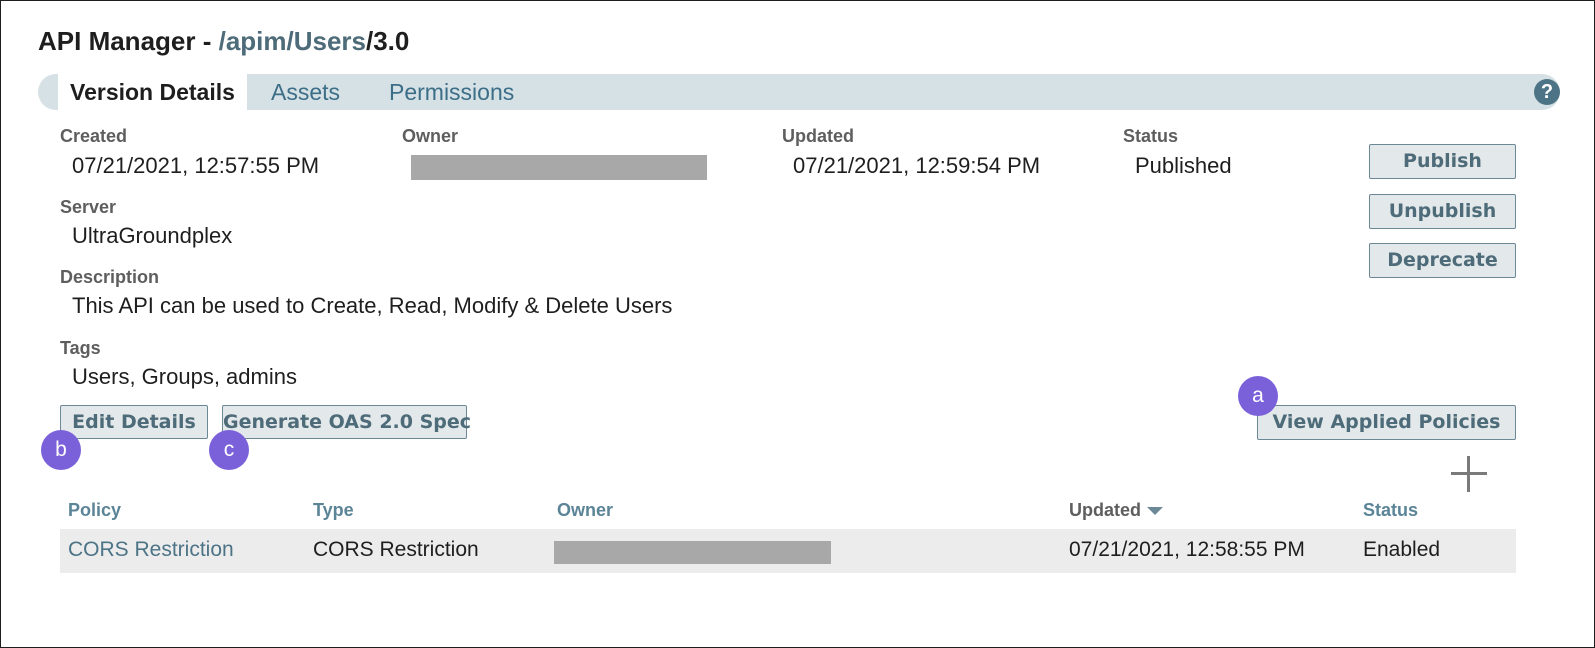  What do you see at coordinates (305, 92) in the screenshot?
I see `tab-assets: Assets` at bounding box center [305, 92].